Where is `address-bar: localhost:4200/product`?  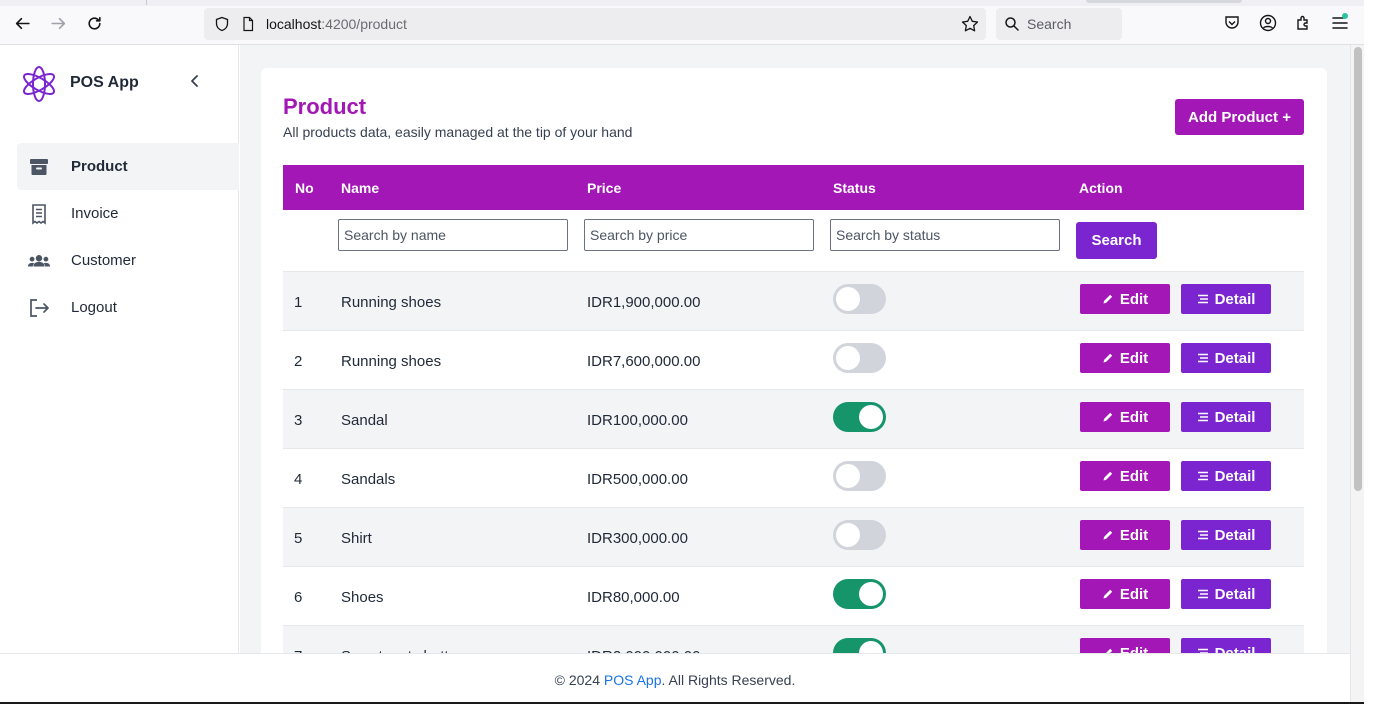
address-bar: localhost:4200/product is located at coordinates (595, 24).